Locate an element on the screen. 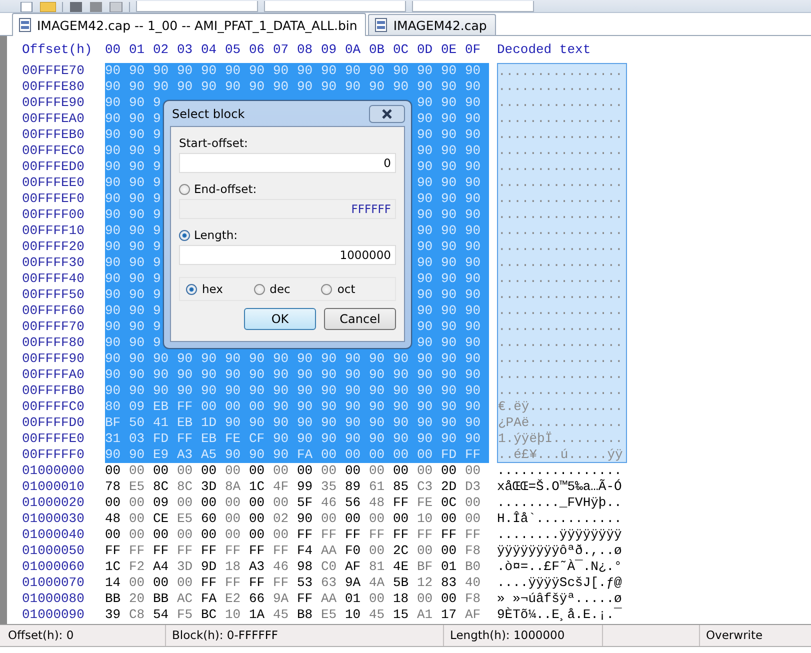 This screenshot has height=653, width=811. hex-byte: BC is located at coordinates (209, 615).